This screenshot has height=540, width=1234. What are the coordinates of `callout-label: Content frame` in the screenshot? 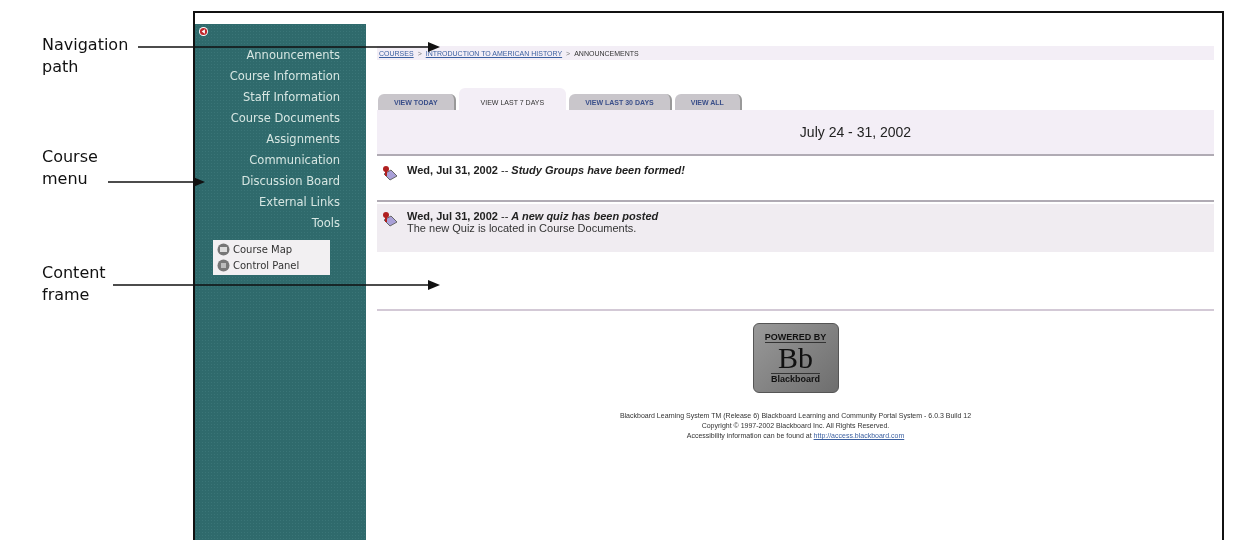 It's located at (74, 284).